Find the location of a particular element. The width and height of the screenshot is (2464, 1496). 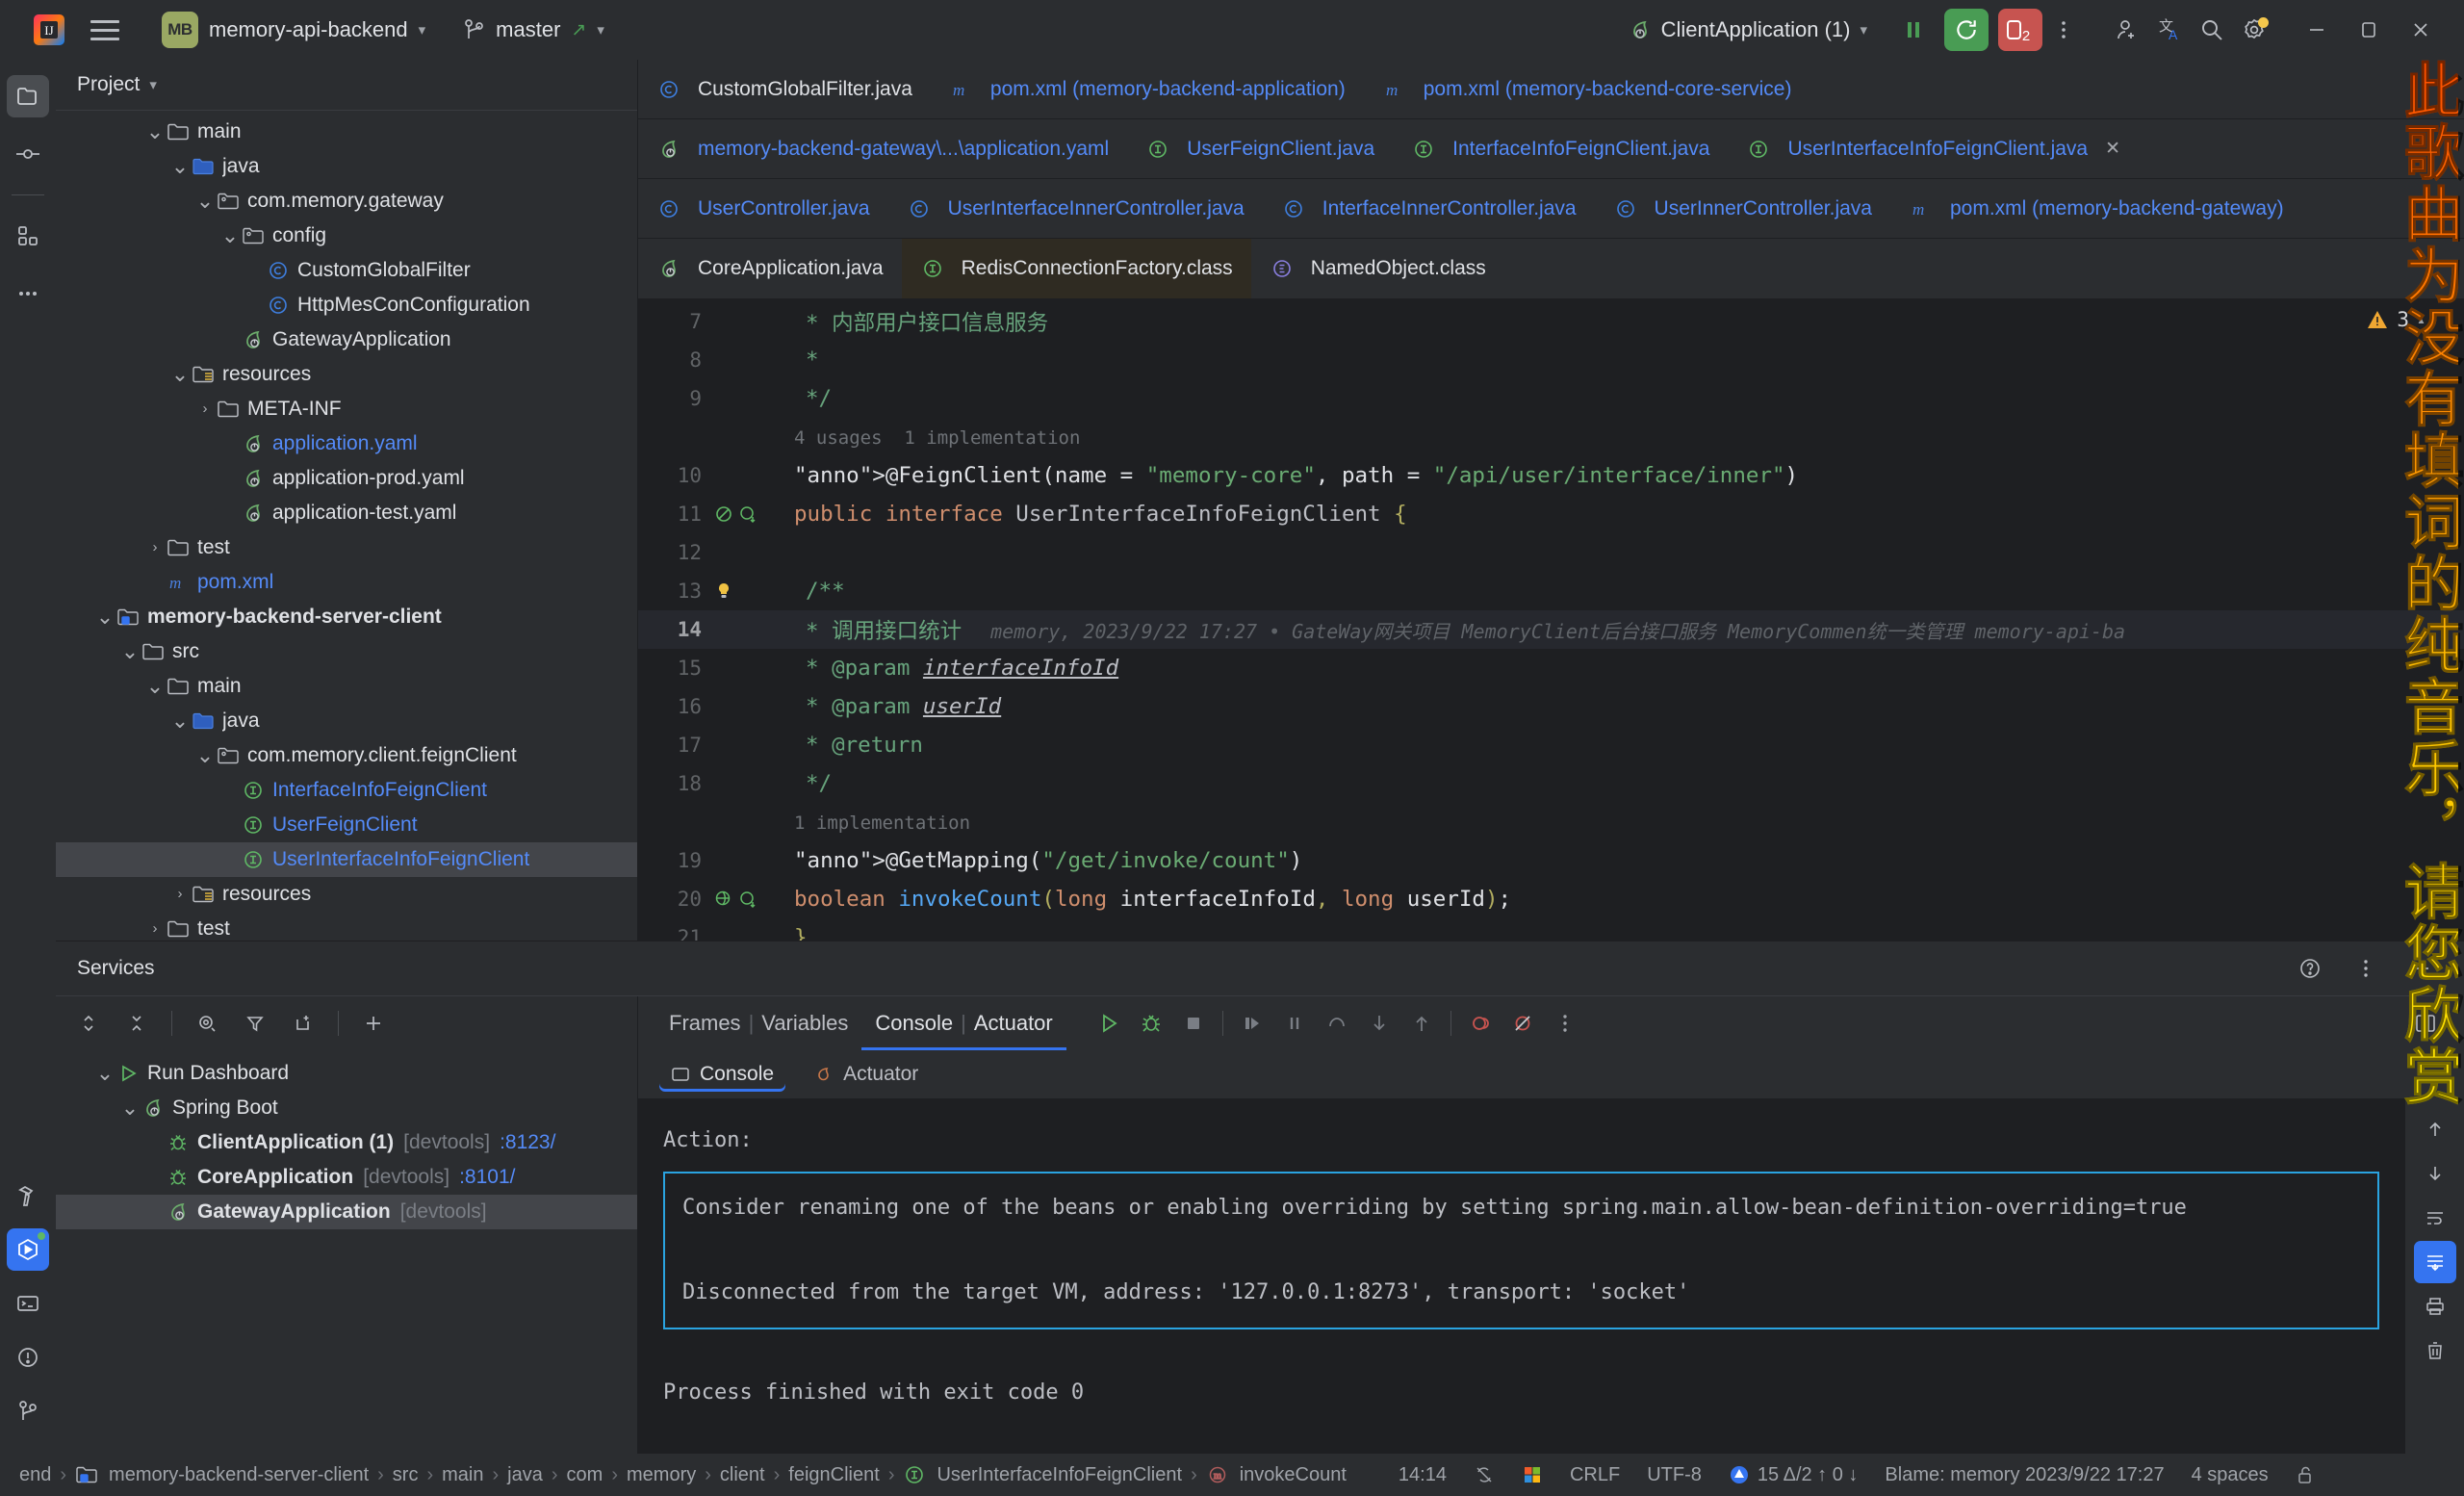

run-configuration-selector: ClientApplication (1) ▾ is located at coordinates (1748, 30).